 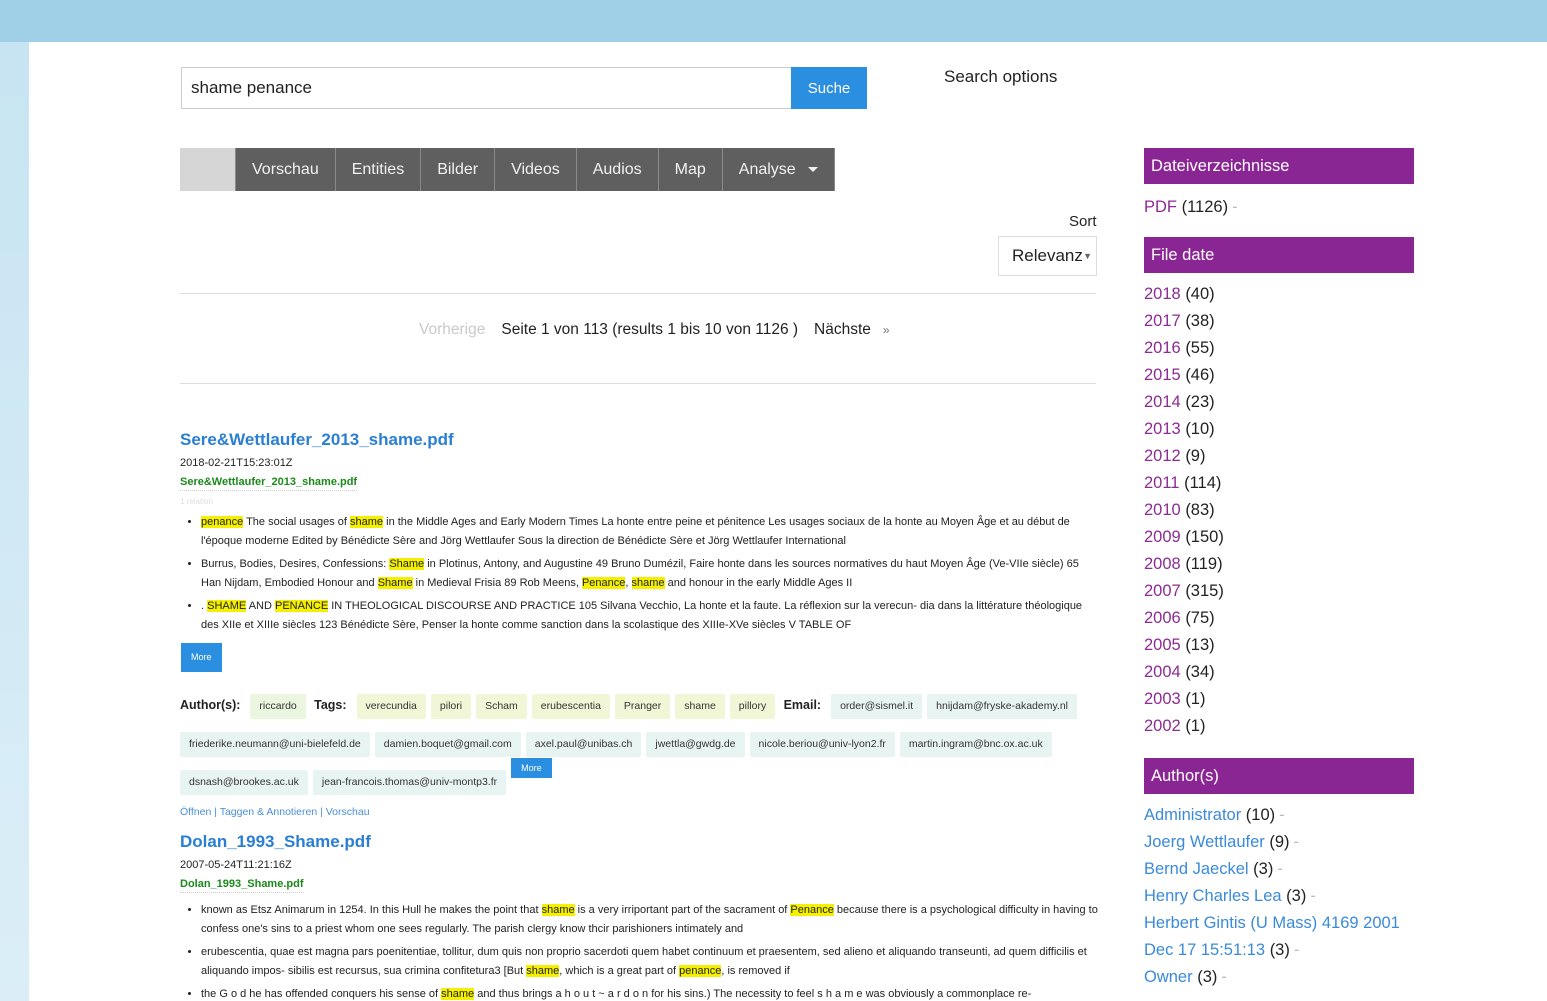 I want to click on facet-item: 2002 (1), so click(x=1279, y=726).